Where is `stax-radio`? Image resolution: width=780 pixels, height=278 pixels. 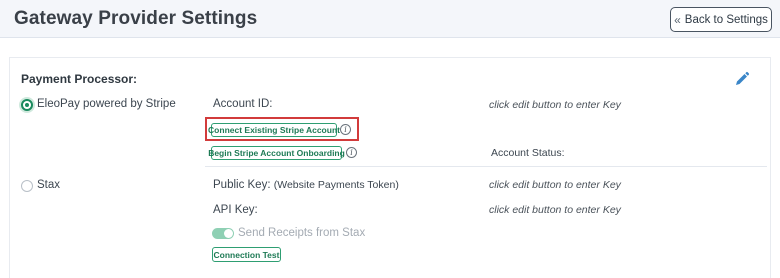
stax-radio is located at coordinates (27, 186).